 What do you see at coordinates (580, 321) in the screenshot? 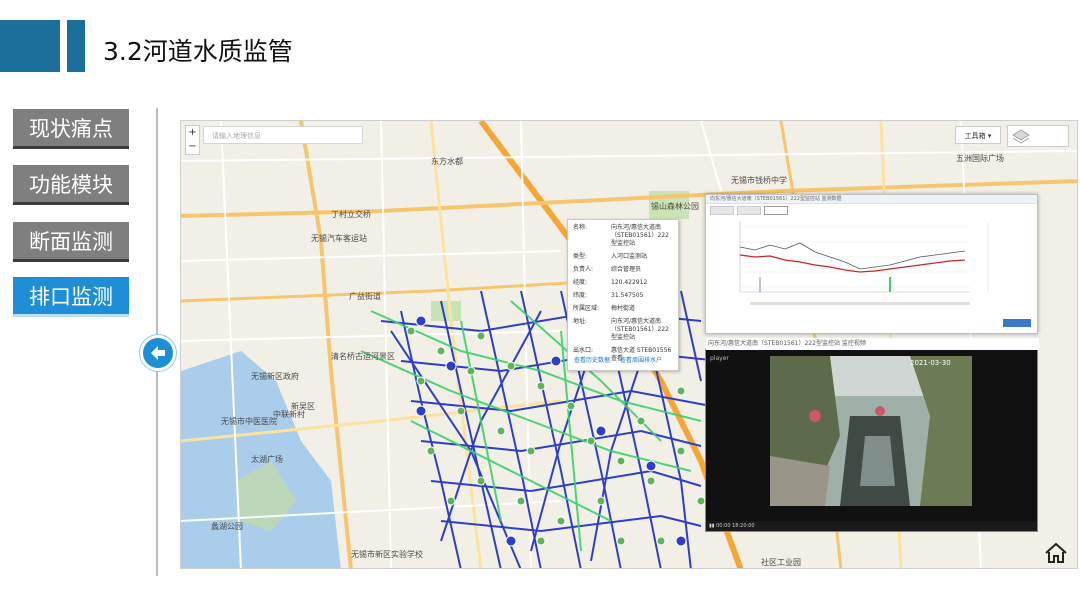
I see `popup-key: 地址:` at bounding box center [580, 321].